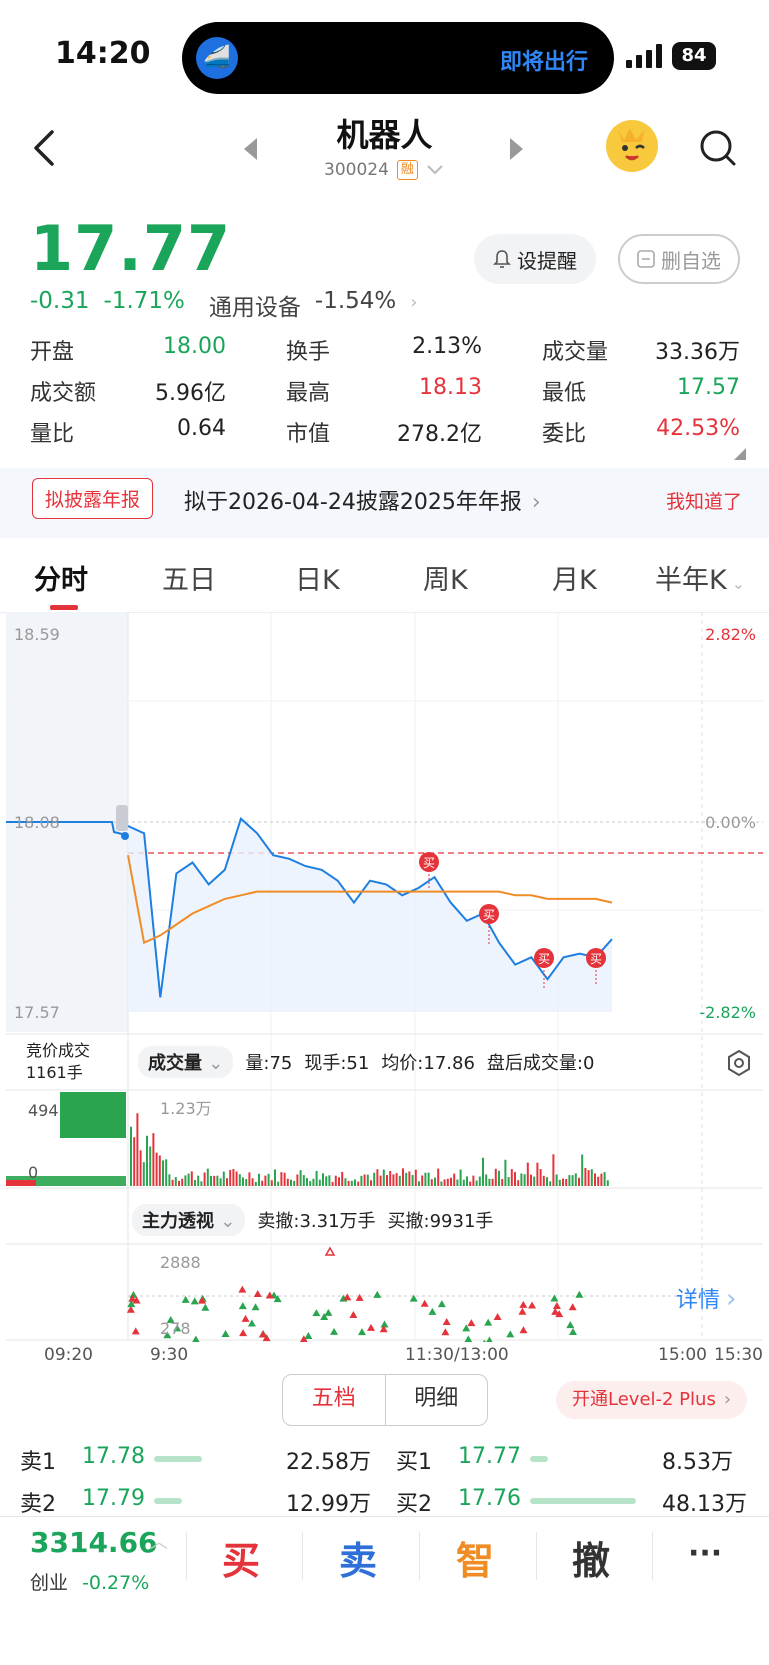 Image resolution: width=769 pixels, height=1665 pixels. Describe the element at coordinates (169, 1355) in the screenshot. I see `time-label: 9:30` at that location.